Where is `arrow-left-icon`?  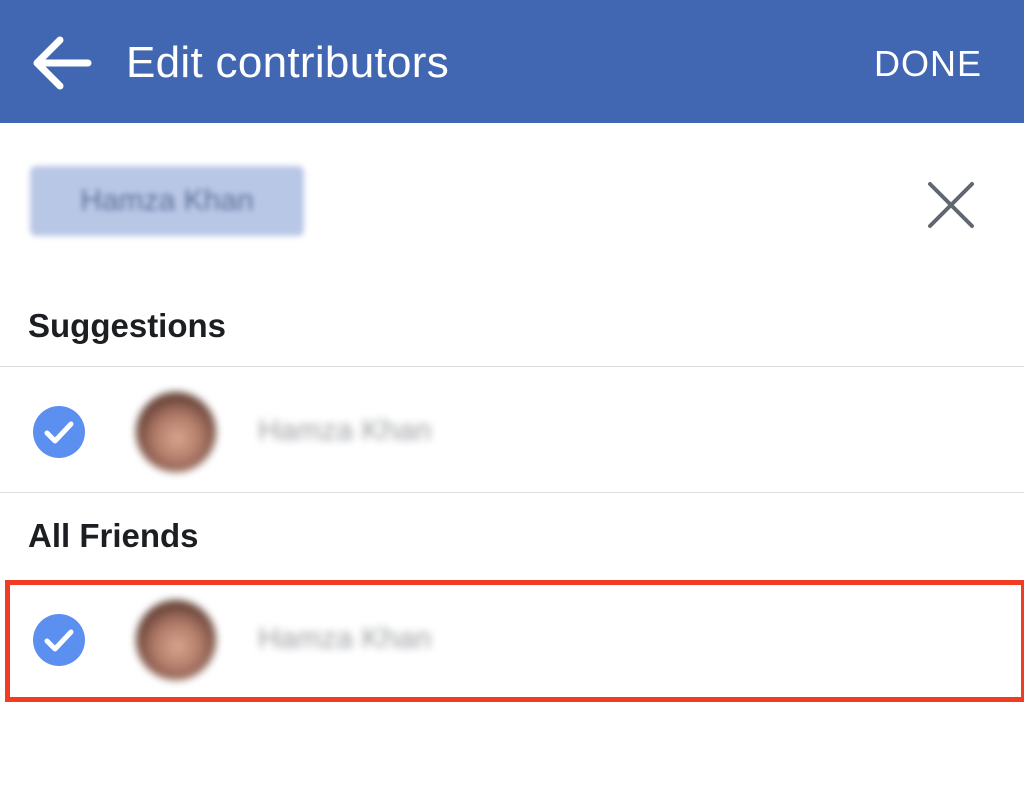
arrow-left-icon is located at coordinates (62, 63).